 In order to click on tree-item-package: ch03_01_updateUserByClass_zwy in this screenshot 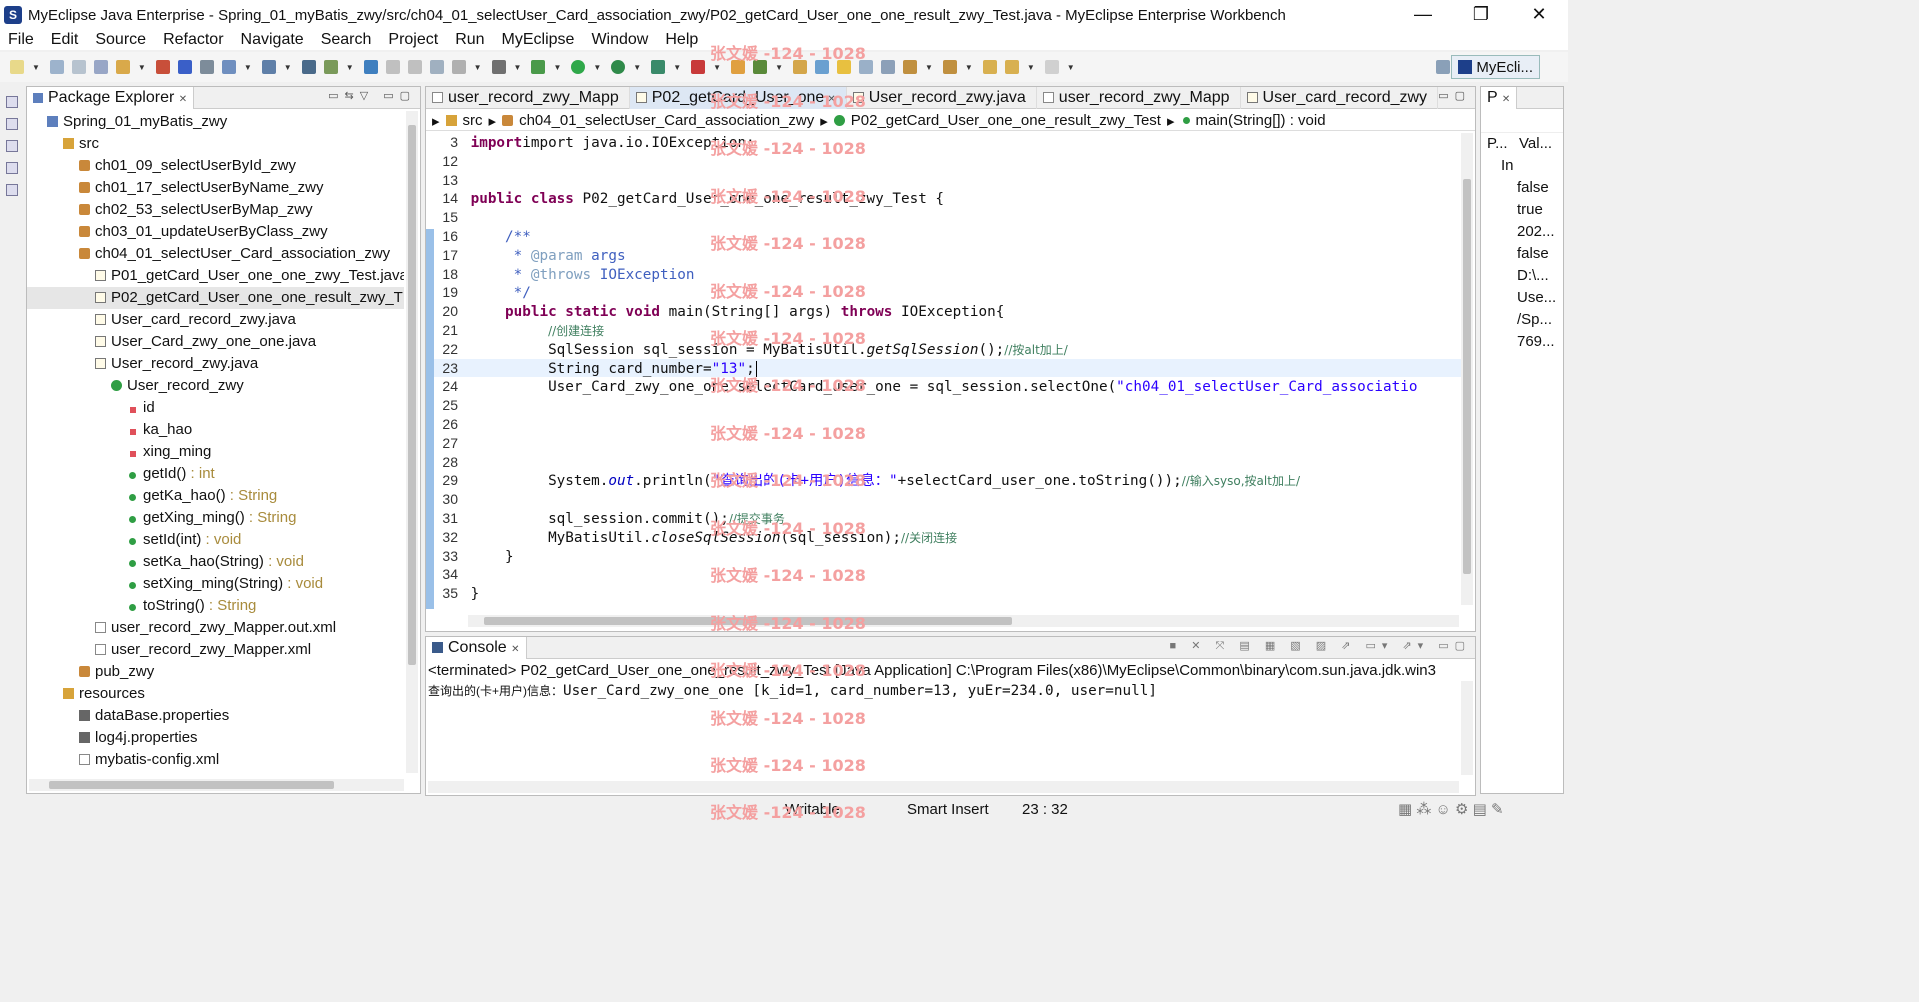, I will do `click(215, 232)`.